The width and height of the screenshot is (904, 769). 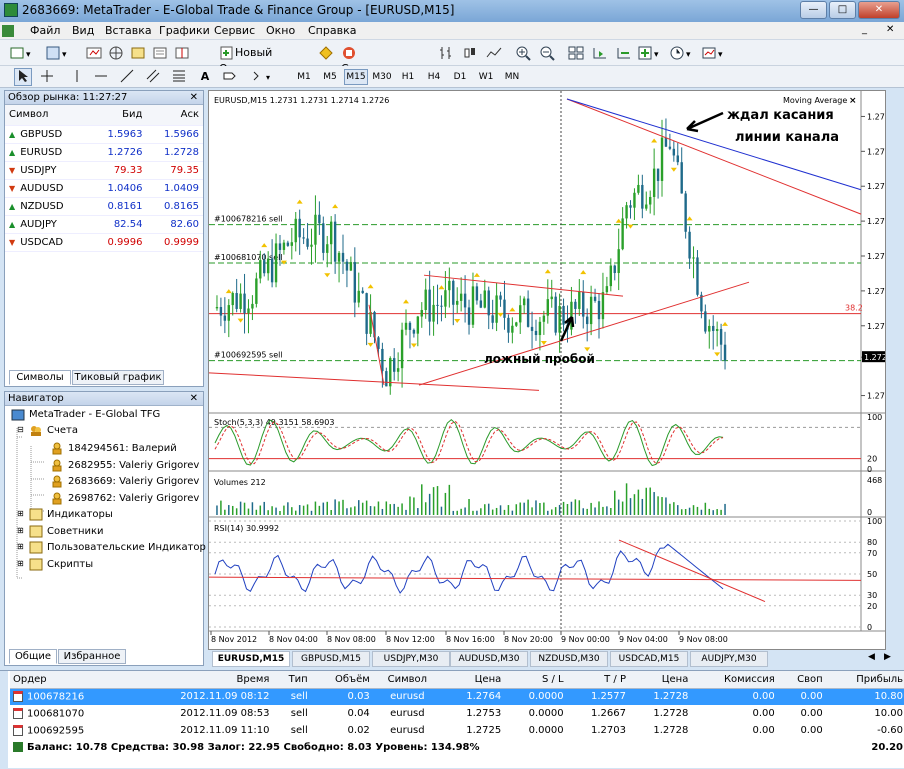 What do you see at coordinates (842, 10) in the screenshot?
I see `maximize-button: □` at bounding box center [842, 10].